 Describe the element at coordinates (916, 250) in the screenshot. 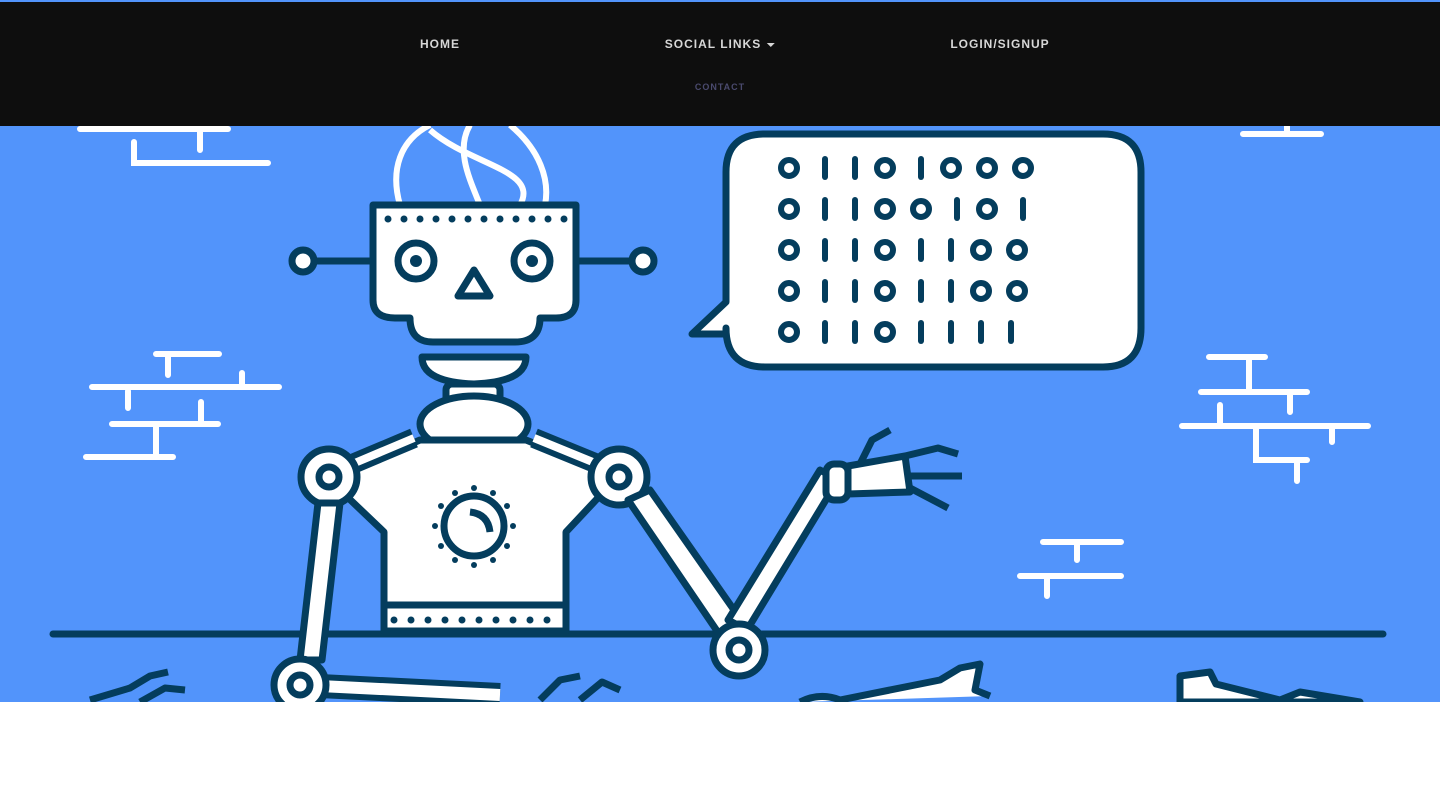

I see `speech-bubble` at that location.